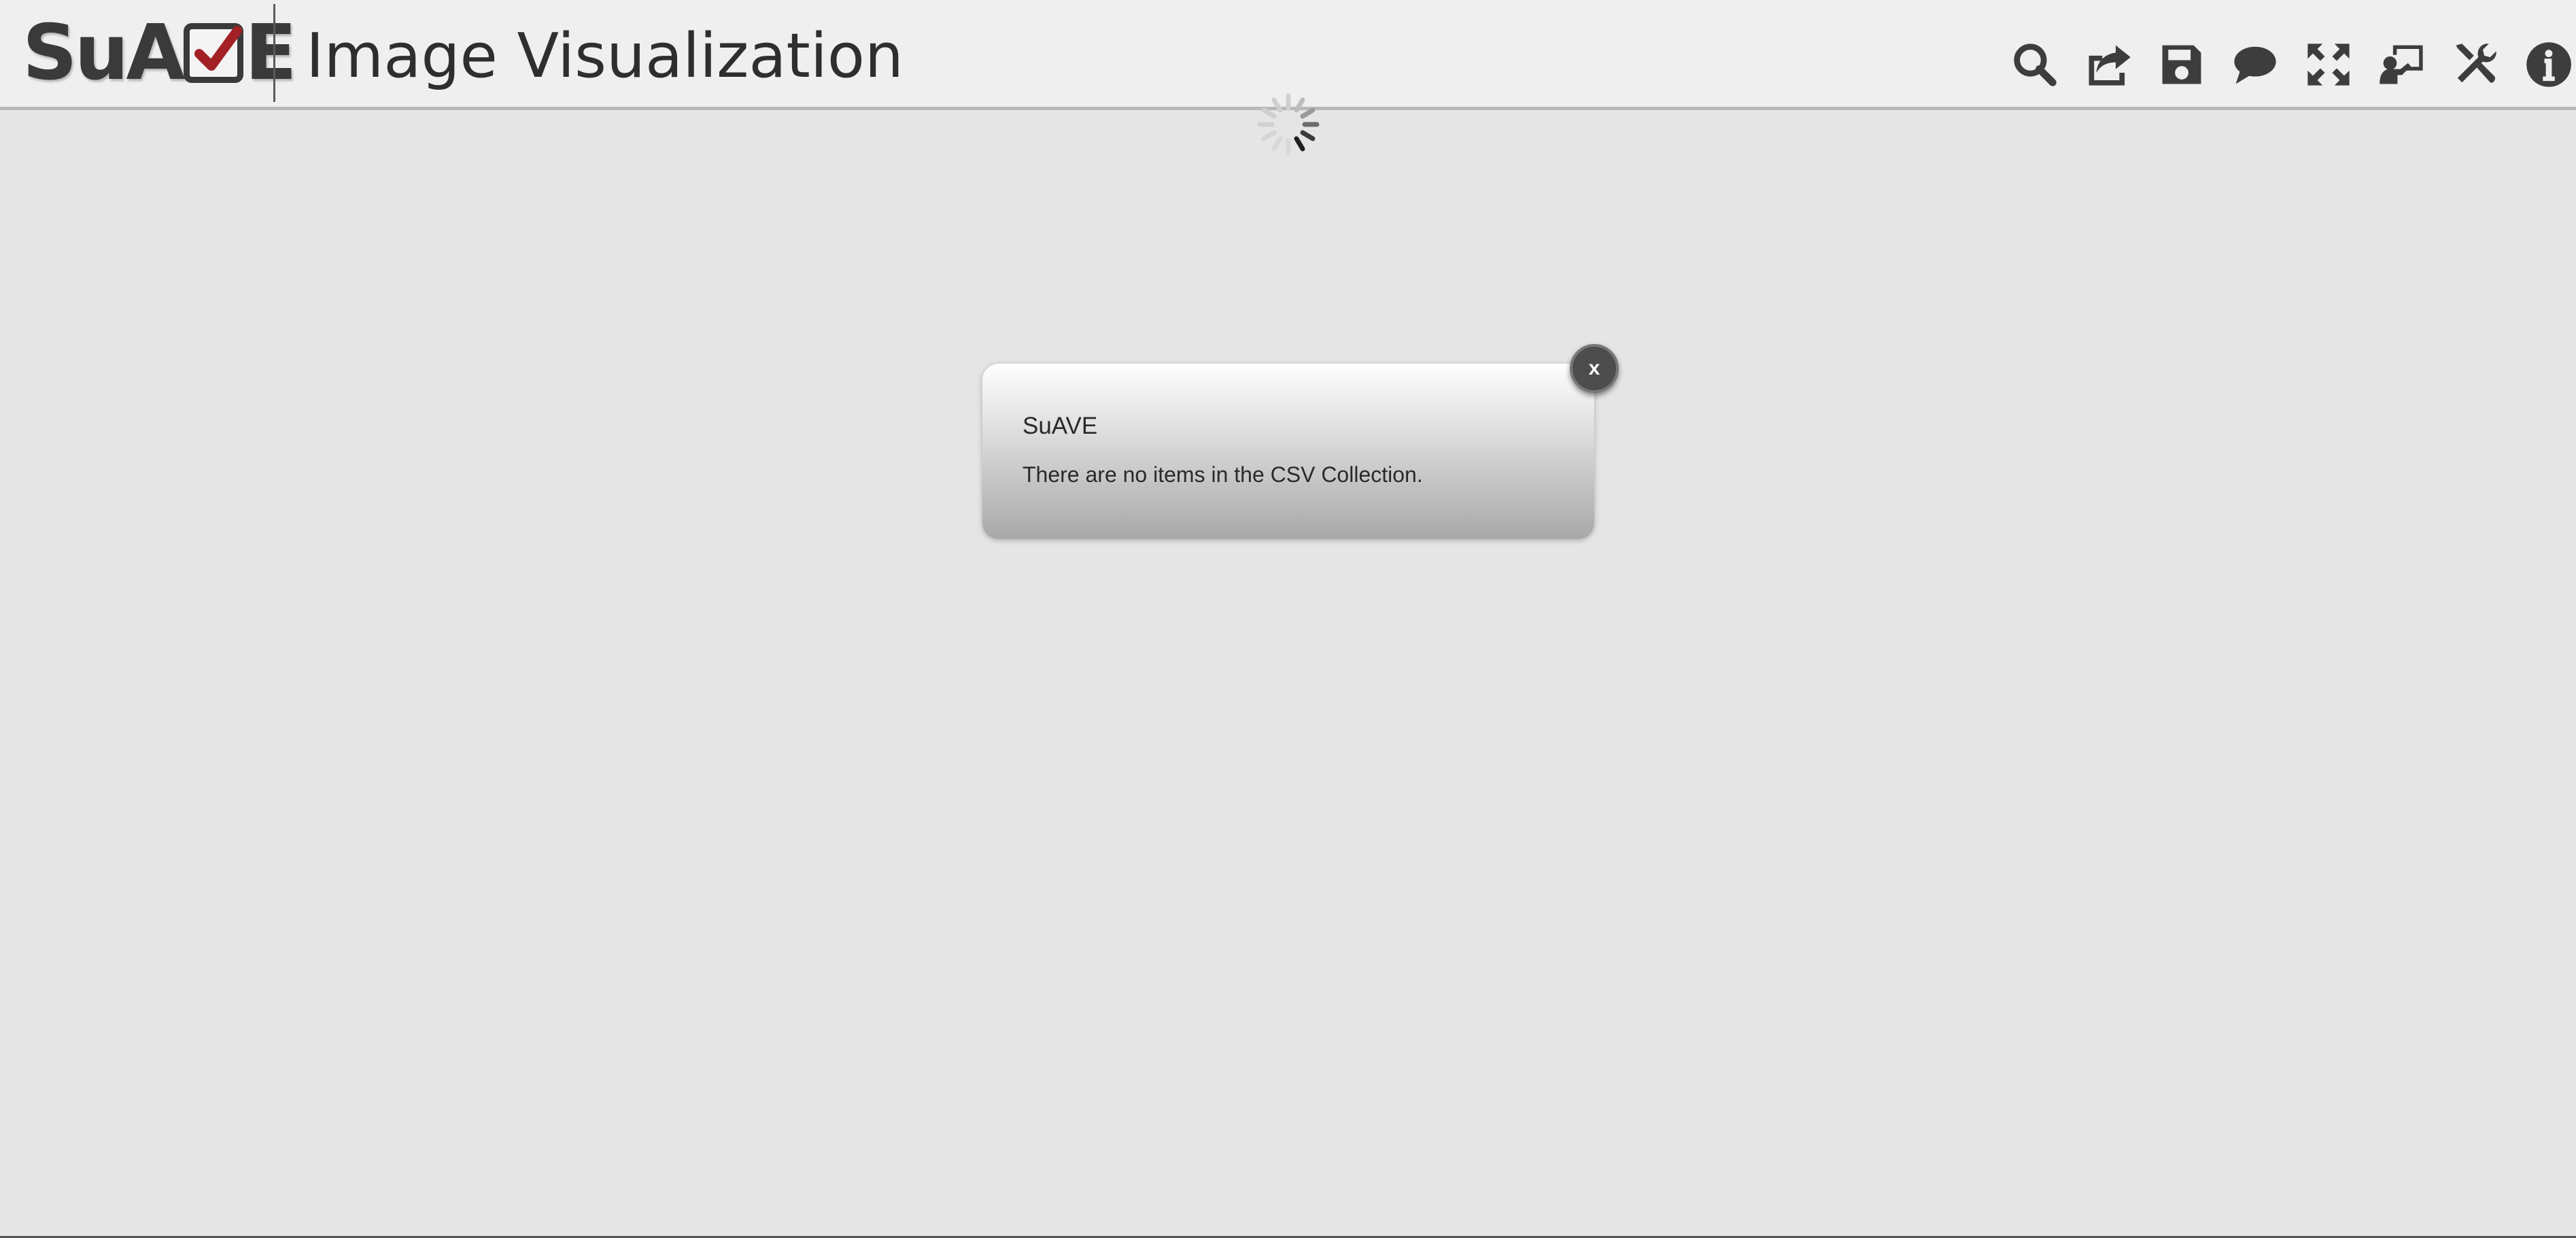  I want to click on comment-icon, so click(2255, 65).